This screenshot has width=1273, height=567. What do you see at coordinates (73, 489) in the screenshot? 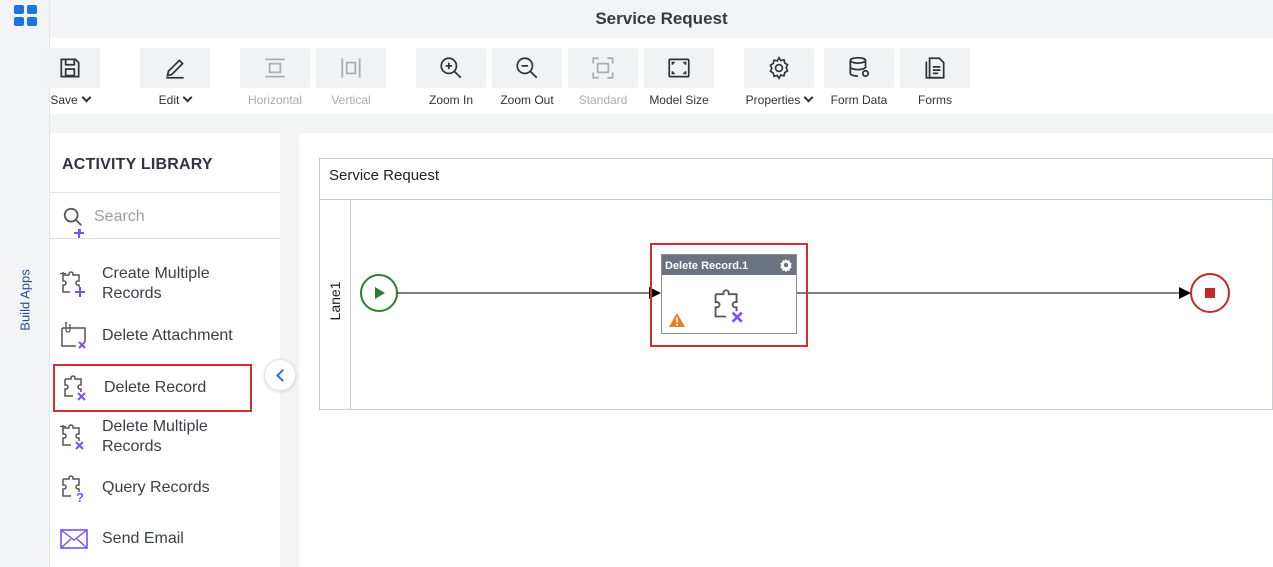
I see `puzzle-query-icon: ?` at bounding box center [73, 489].